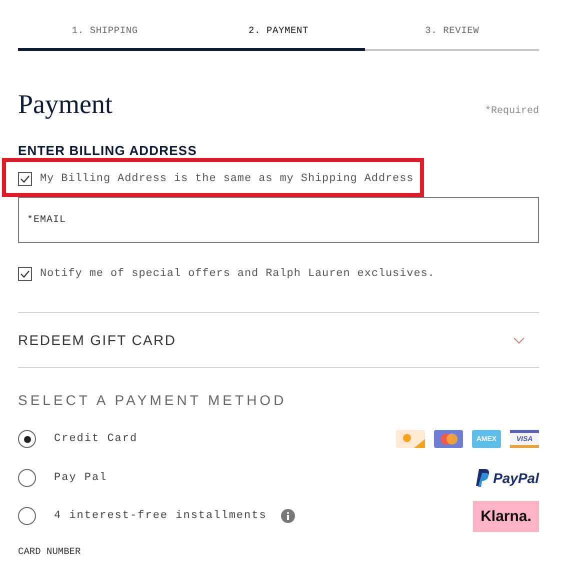 The width and height of the screenshot is (584, 571). I want to click on gift-card-toggle: REDEEM GIFT CARD, so click(278, 340).